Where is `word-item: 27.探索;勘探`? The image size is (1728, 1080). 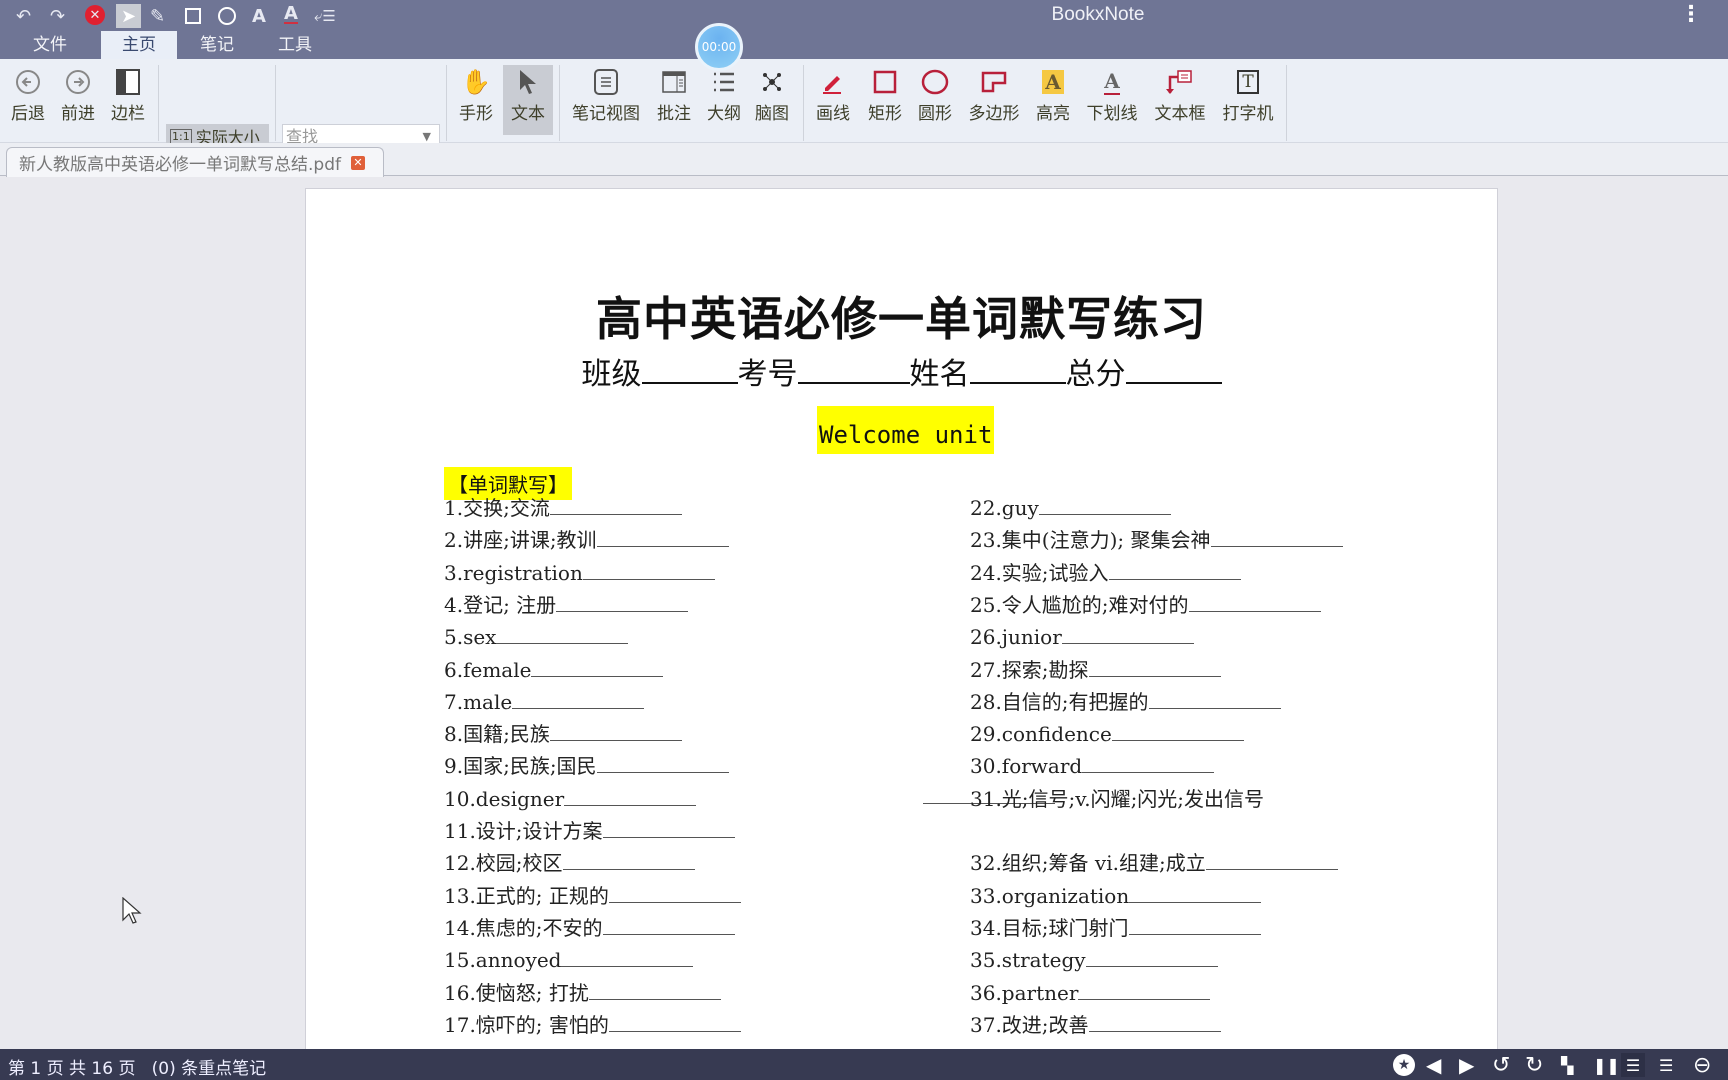 word-item: 27.探索;勘探 is located at coordinates (1095, 670).